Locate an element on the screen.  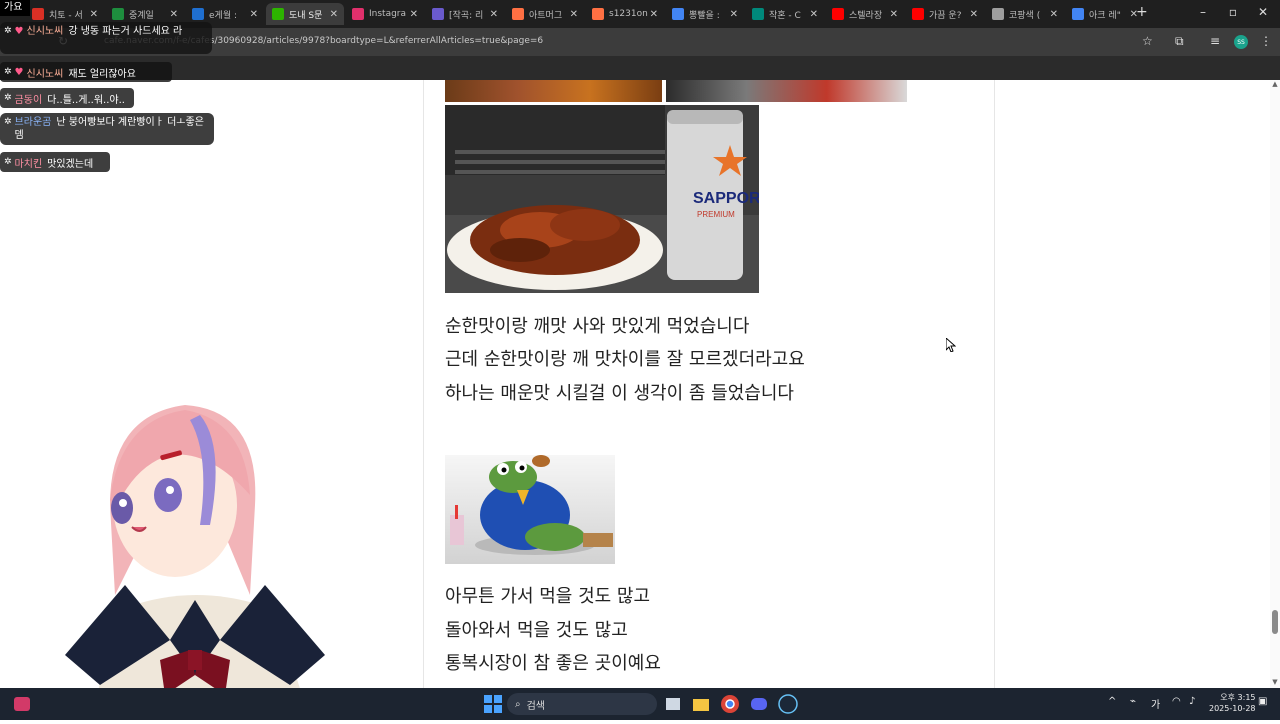
browser-tab: Instagra ✕ is located at coordinates (385, 14).